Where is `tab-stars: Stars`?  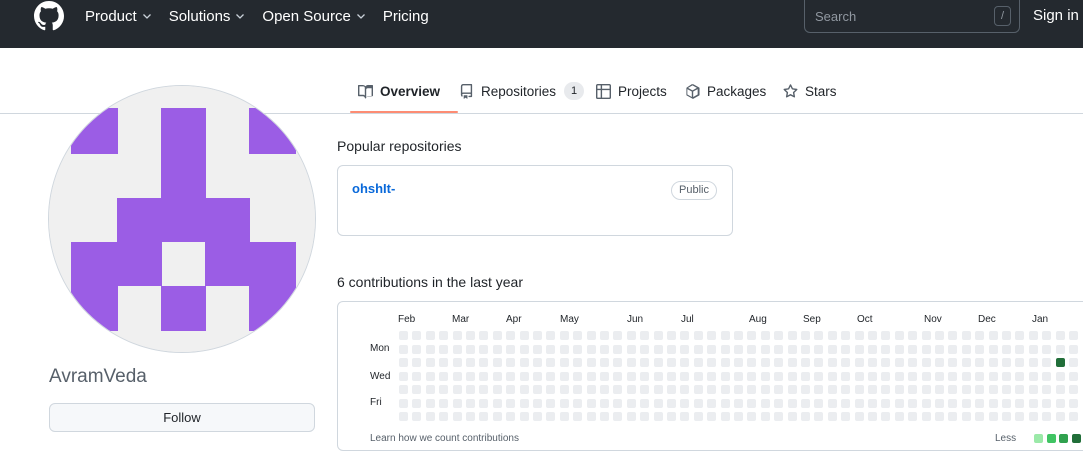 tab-stars: Stars is located at coordinates (810, 91).